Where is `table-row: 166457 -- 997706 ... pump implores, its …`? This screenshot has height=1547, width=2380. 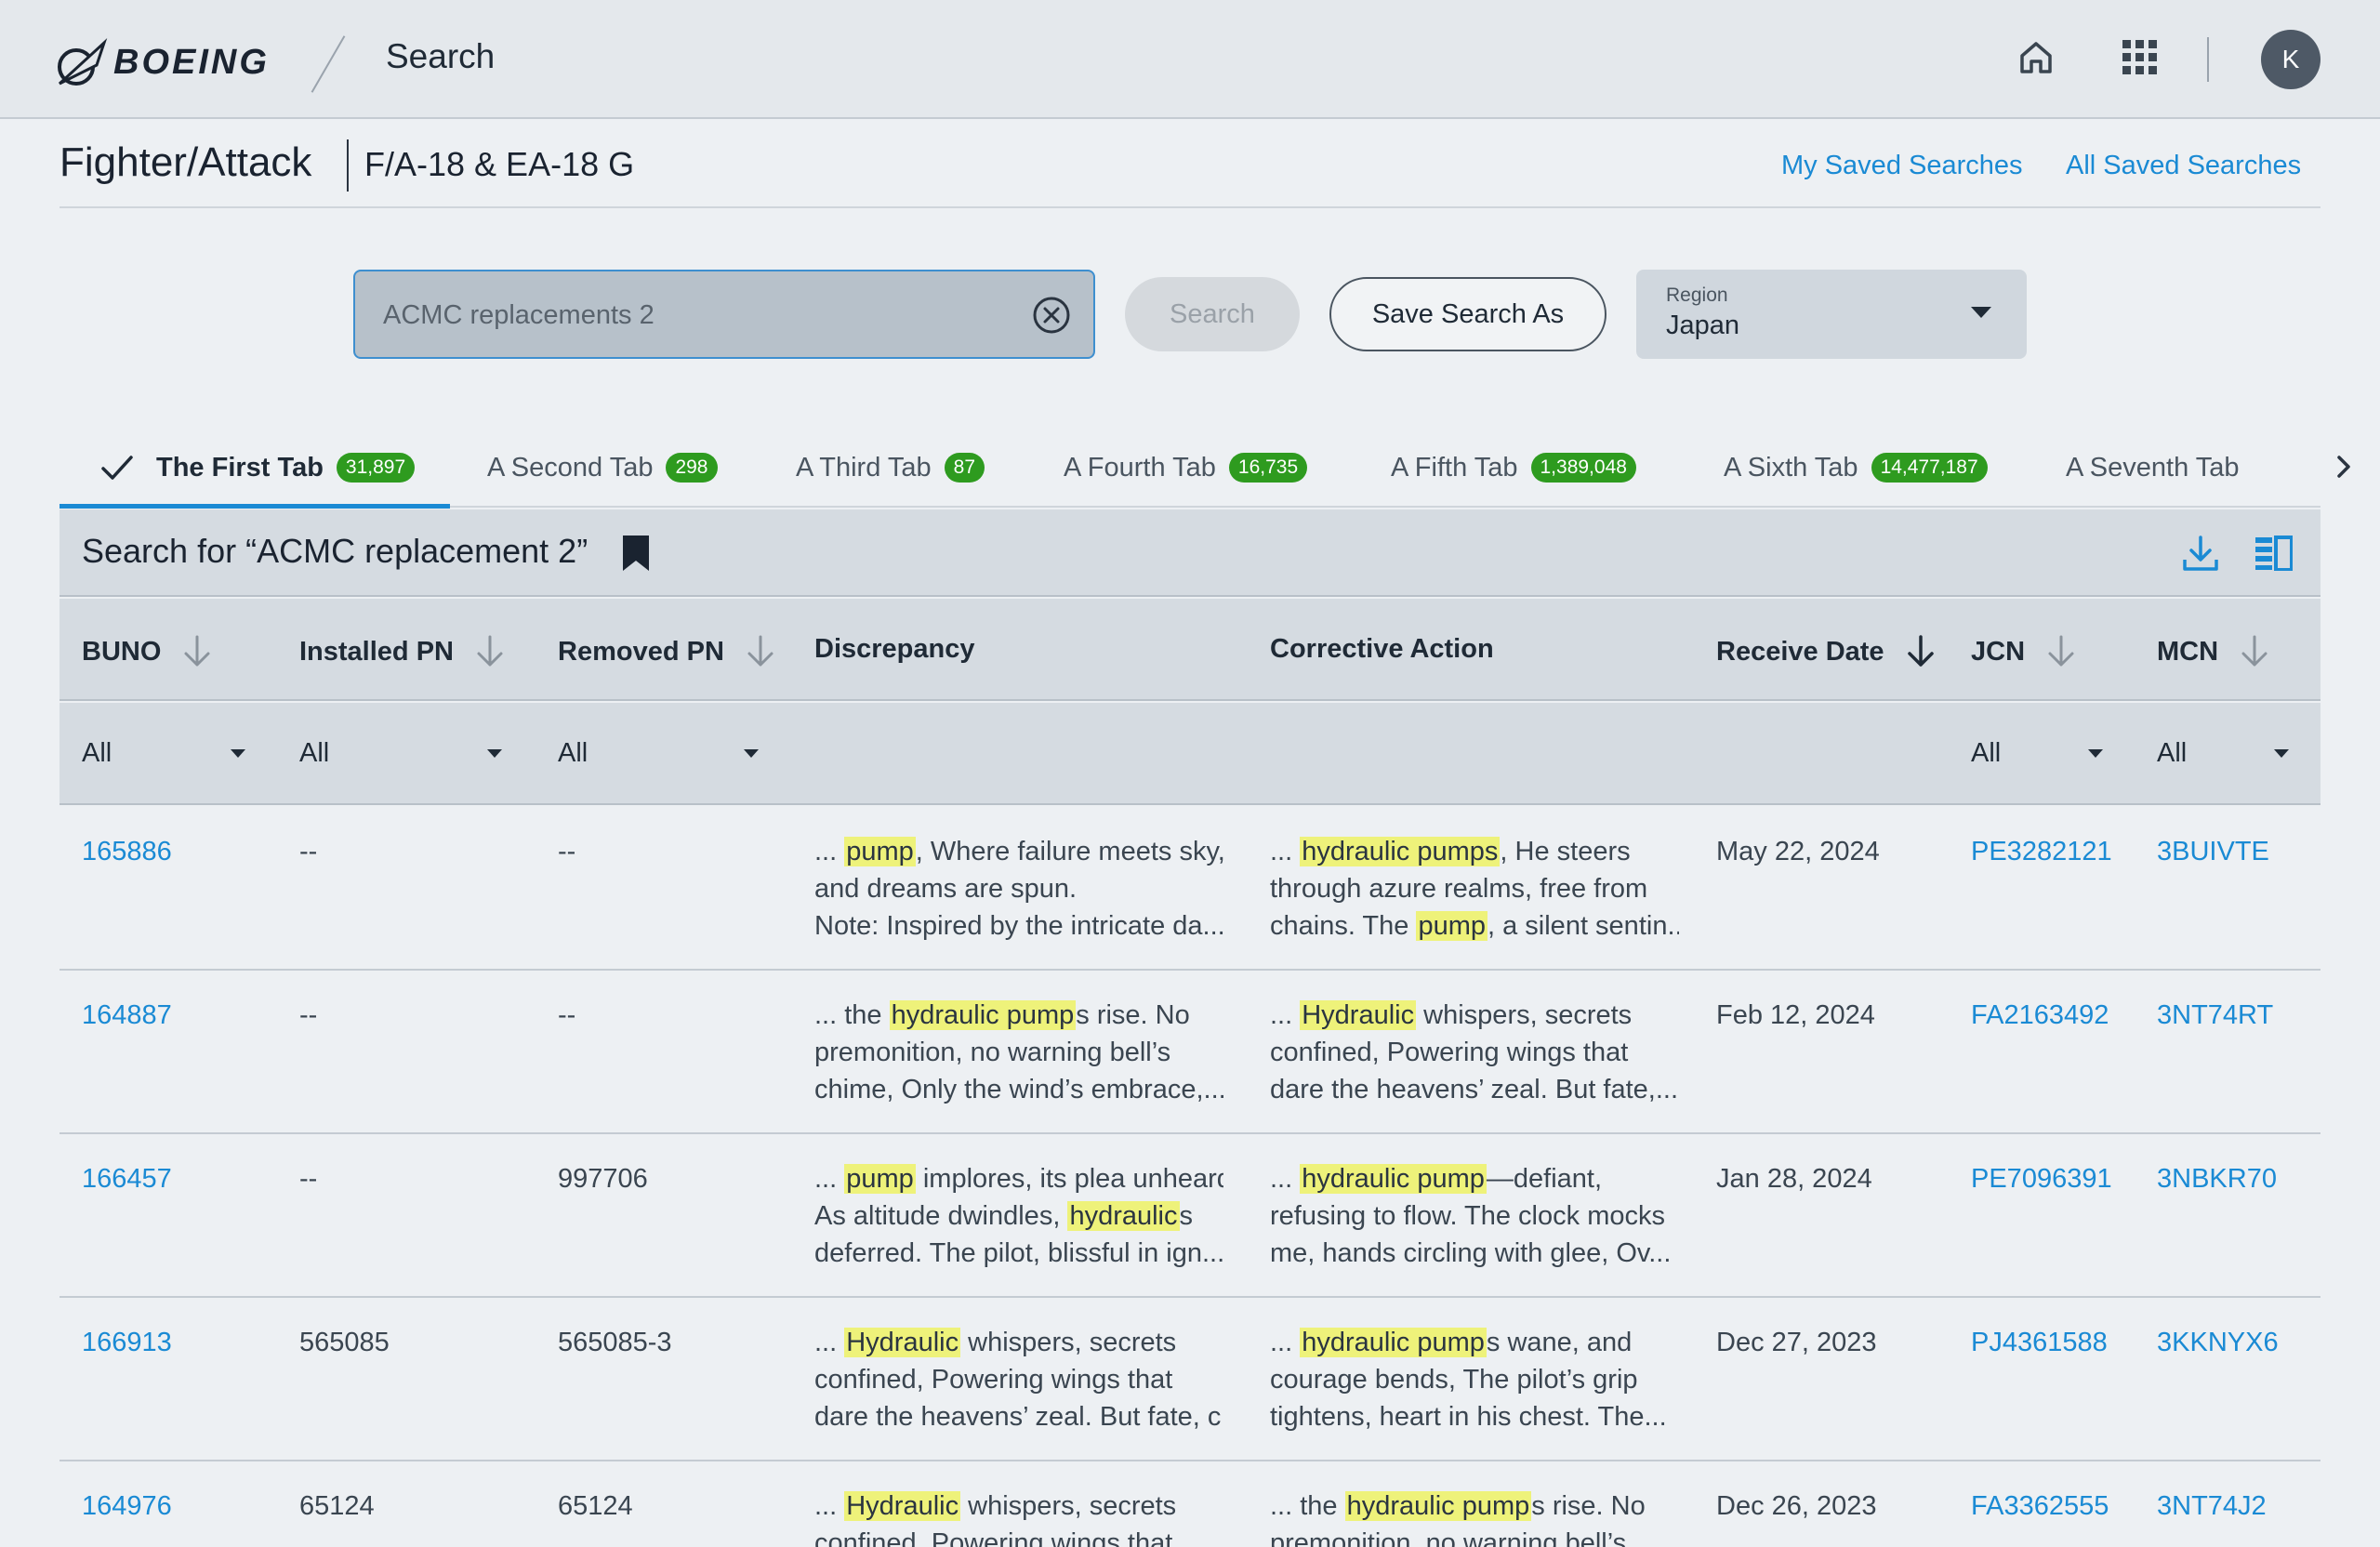
table-row: 166457 -- 997706 ... pump implores, its … is located at coordinates (1190, 1216).